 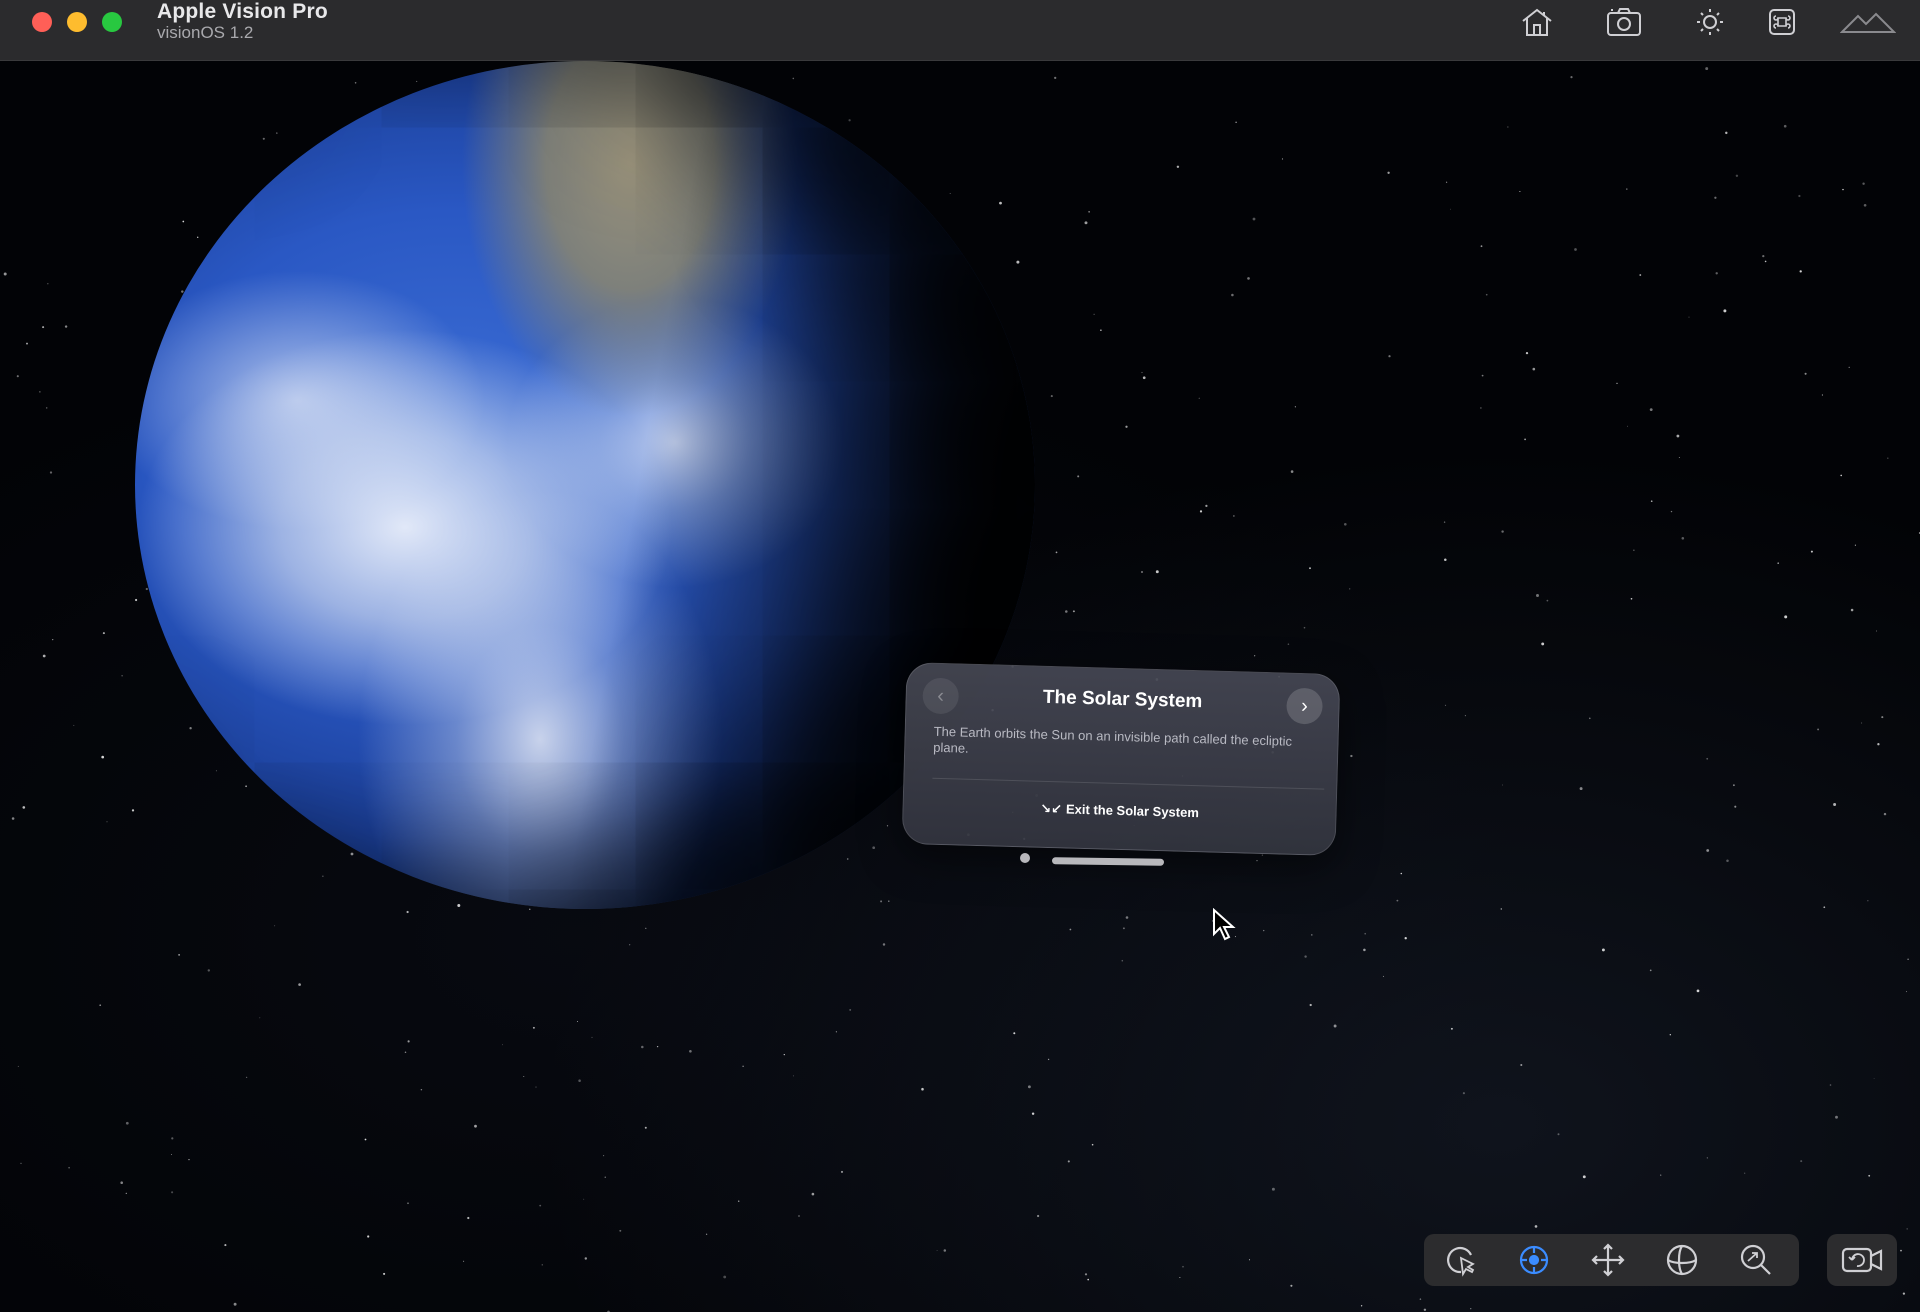 What do you see at coordinates (1710, 22) in the screenshot?
I see `brightness-icon` at bounding box center [1710, 22].